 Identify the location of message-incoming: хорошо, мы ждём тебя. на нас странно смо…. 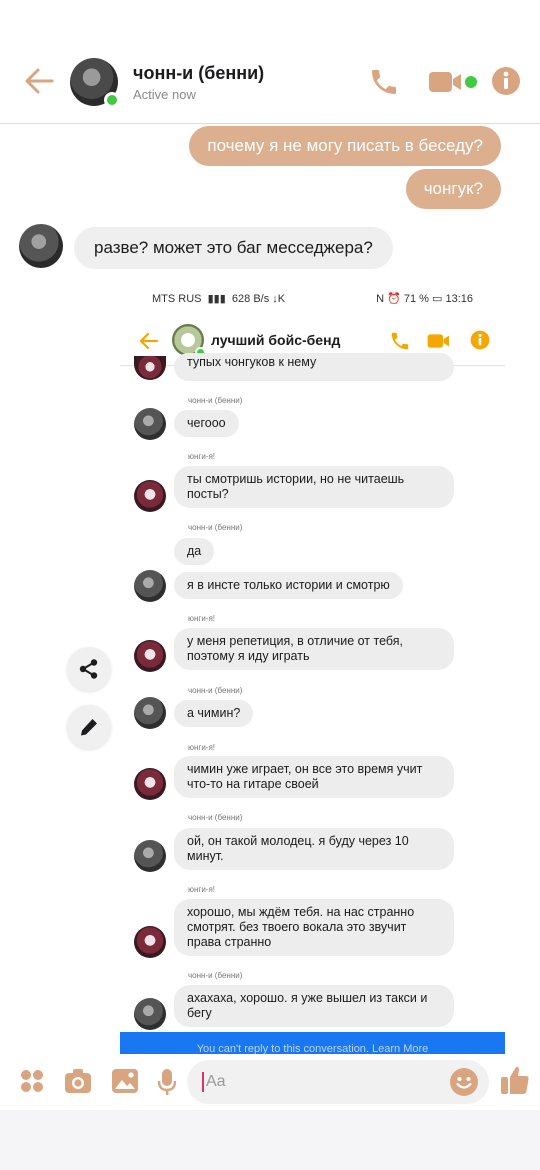
(314, 927).